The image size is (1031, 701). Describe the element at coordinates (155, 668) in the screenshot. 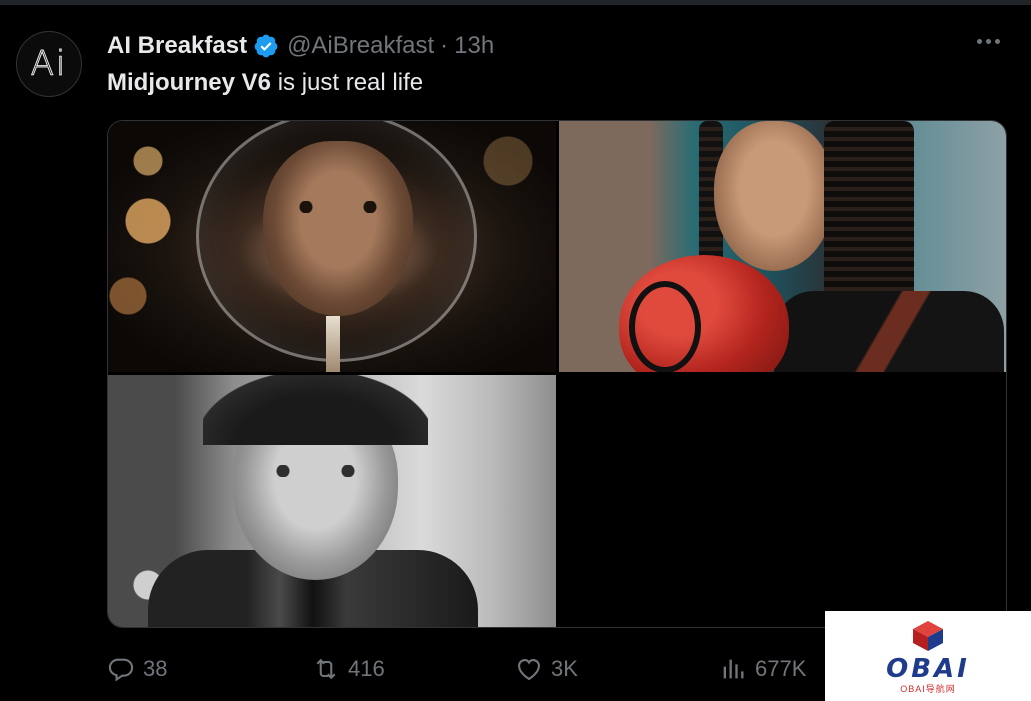

I see `reply-count: 38` at that location.